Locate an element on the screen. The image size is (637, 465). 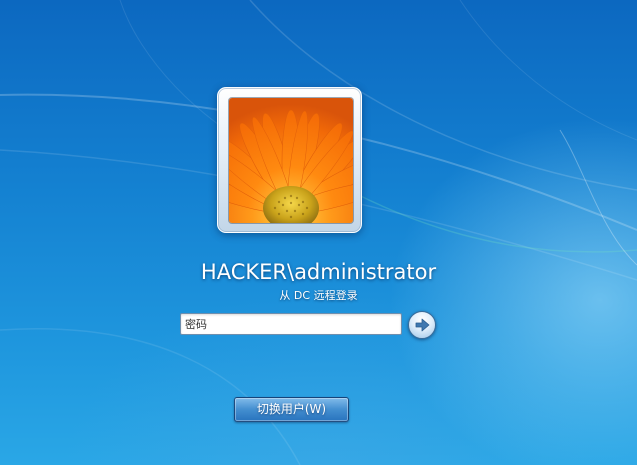
arrow-right-icon is located at coordinates (422, 325).